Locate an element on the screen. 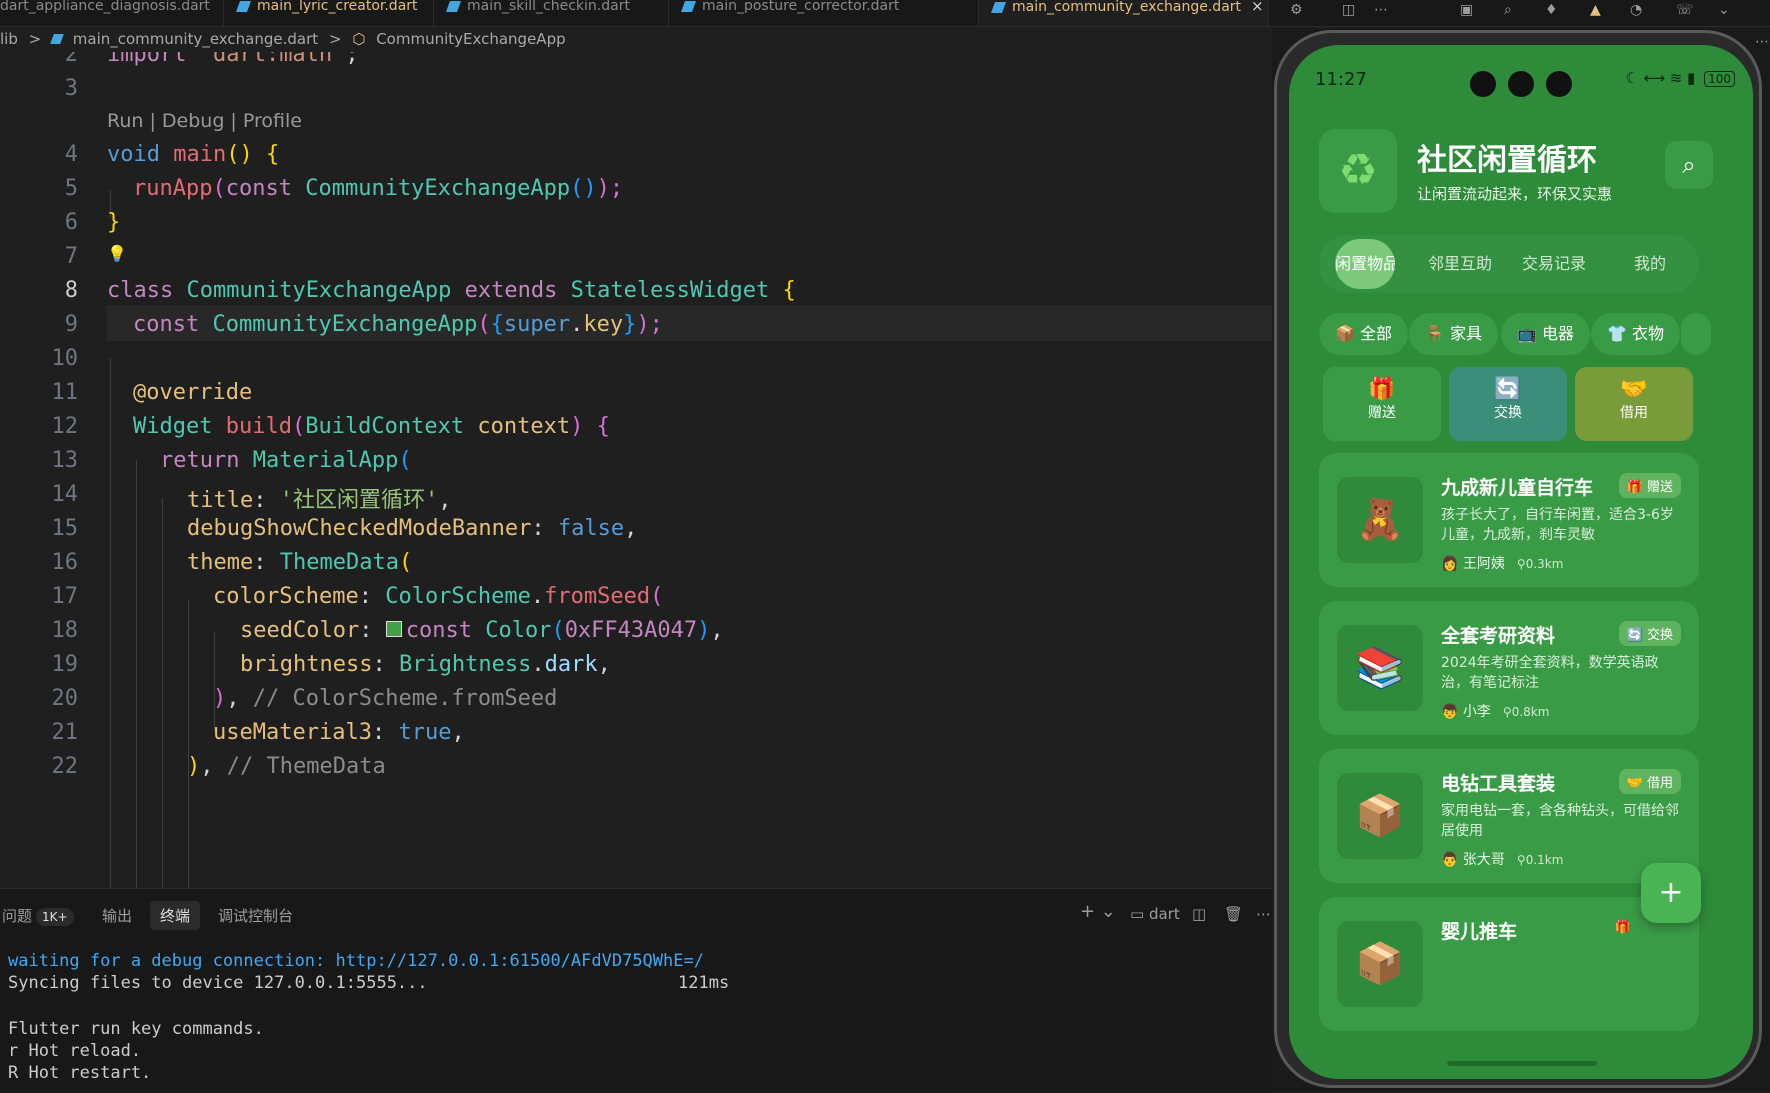  line-number: 18 is located at coordinates (65, 630).